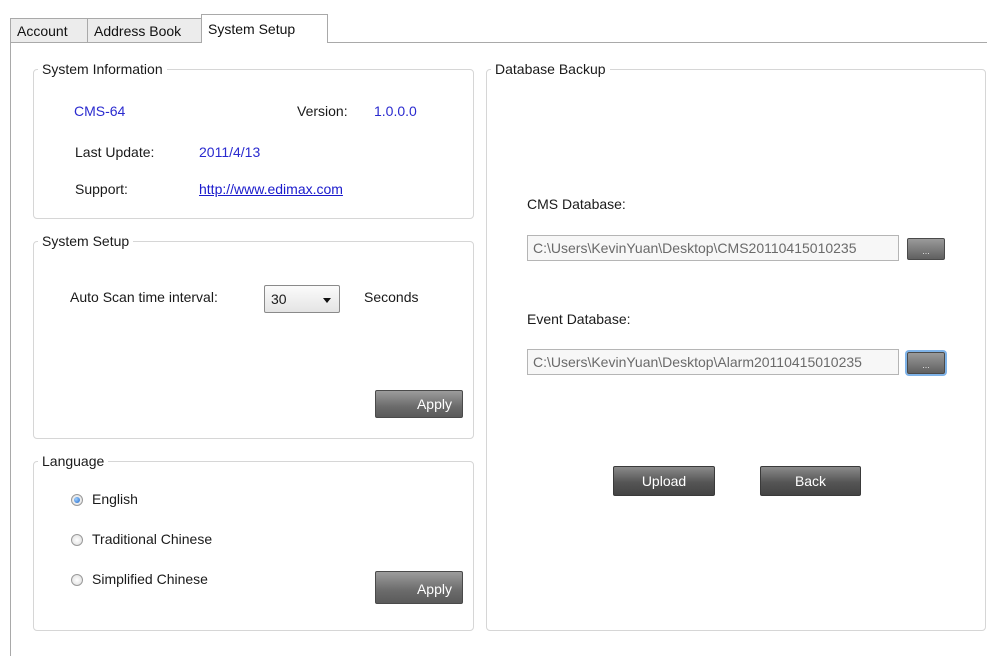 This screenshot has width=987, height=656. What do you see at coordinates (115, 499) in the screenshot?
I see `radio-english-label: English` at bounding box center [115, 499].